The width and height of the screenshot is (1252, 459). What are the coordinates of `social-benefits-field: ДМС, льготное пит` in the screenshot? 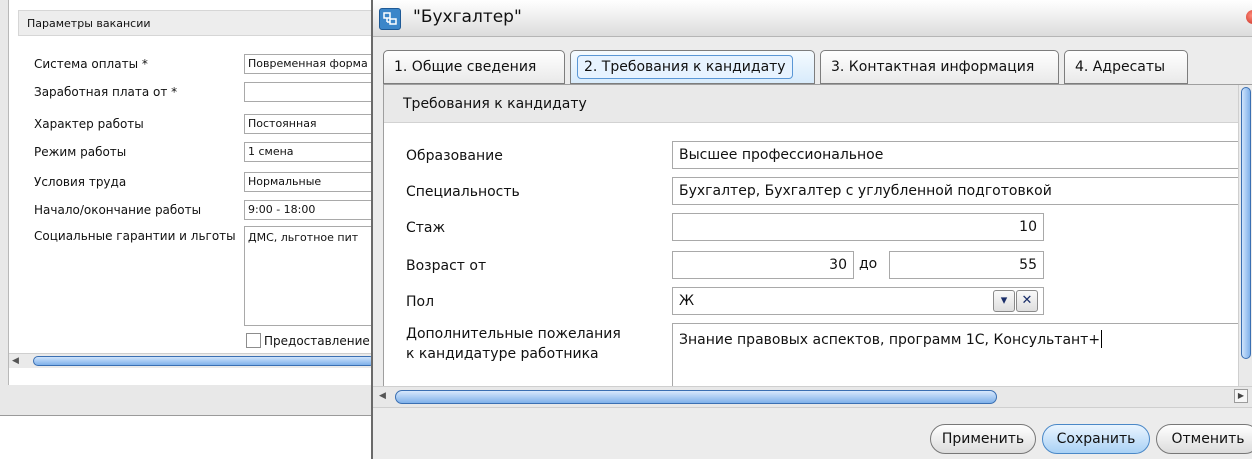 It's located at (309, 276).